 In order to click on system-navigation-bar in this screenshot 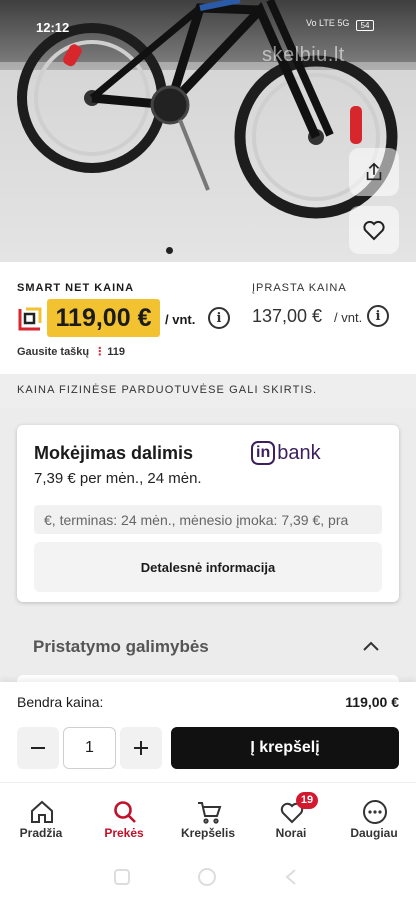, I will do `click(208, 876)`.